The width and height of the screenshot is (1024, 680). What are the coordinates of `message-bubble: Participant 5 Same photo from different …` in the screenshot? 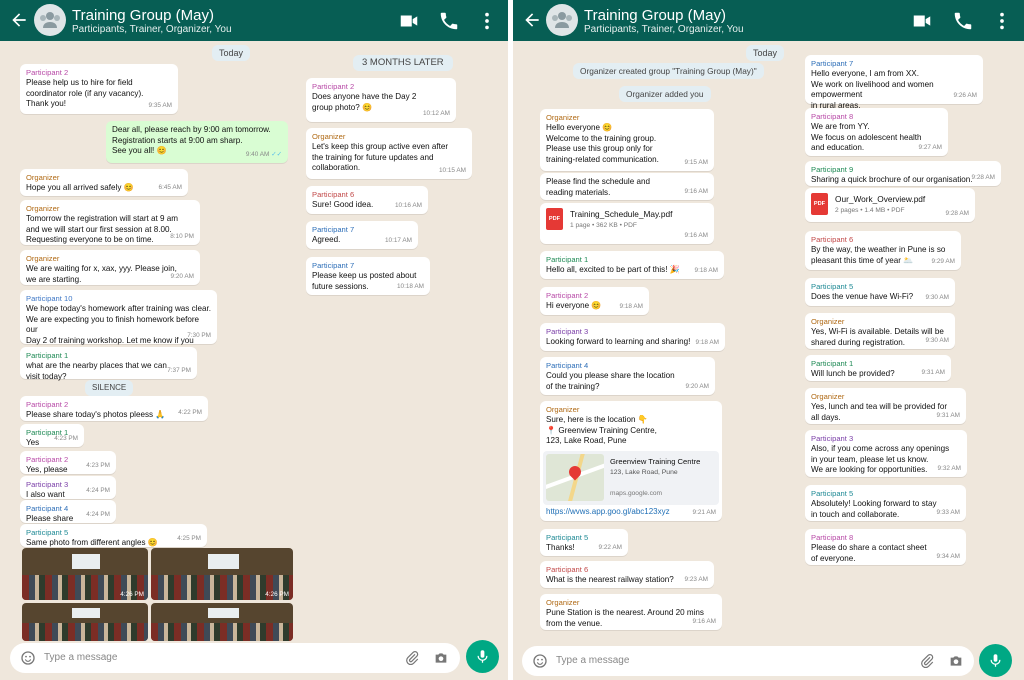 It's located at (113, 535).